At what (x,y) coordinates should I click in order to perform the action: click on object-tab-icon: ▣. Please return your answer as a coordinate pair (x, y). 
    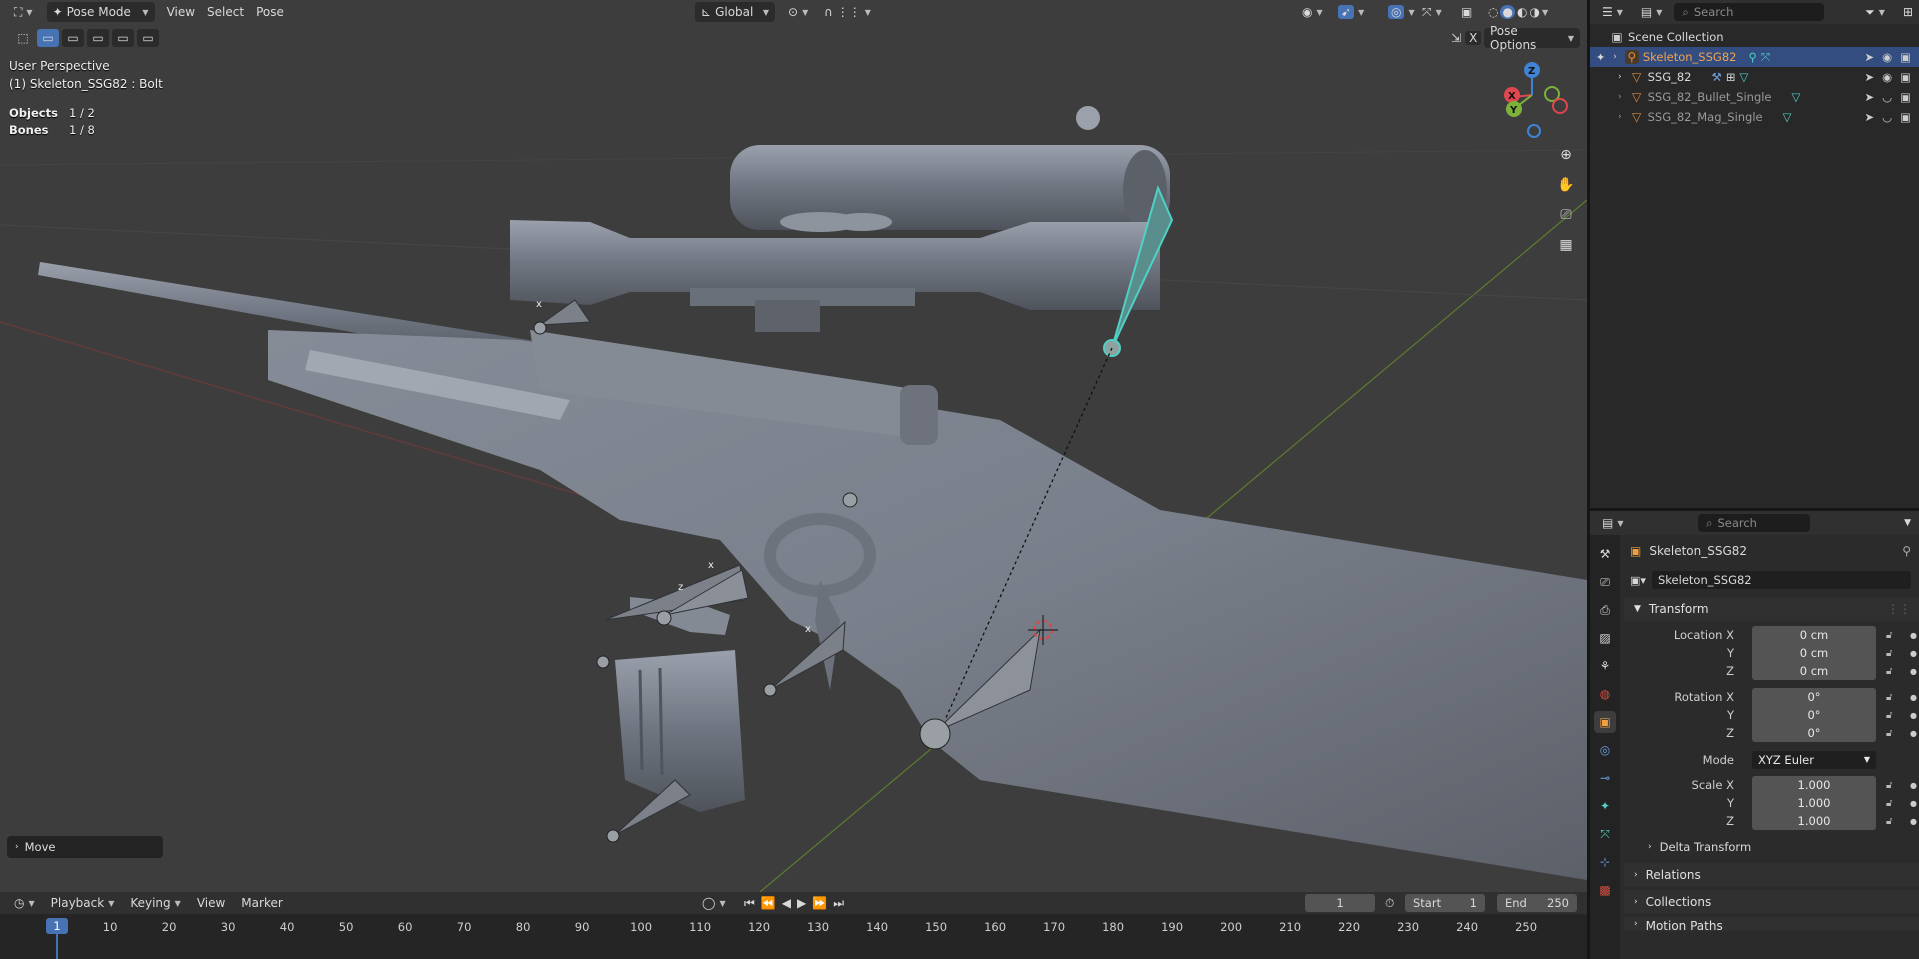
    Looking at the image, I should click on (1605, 722).